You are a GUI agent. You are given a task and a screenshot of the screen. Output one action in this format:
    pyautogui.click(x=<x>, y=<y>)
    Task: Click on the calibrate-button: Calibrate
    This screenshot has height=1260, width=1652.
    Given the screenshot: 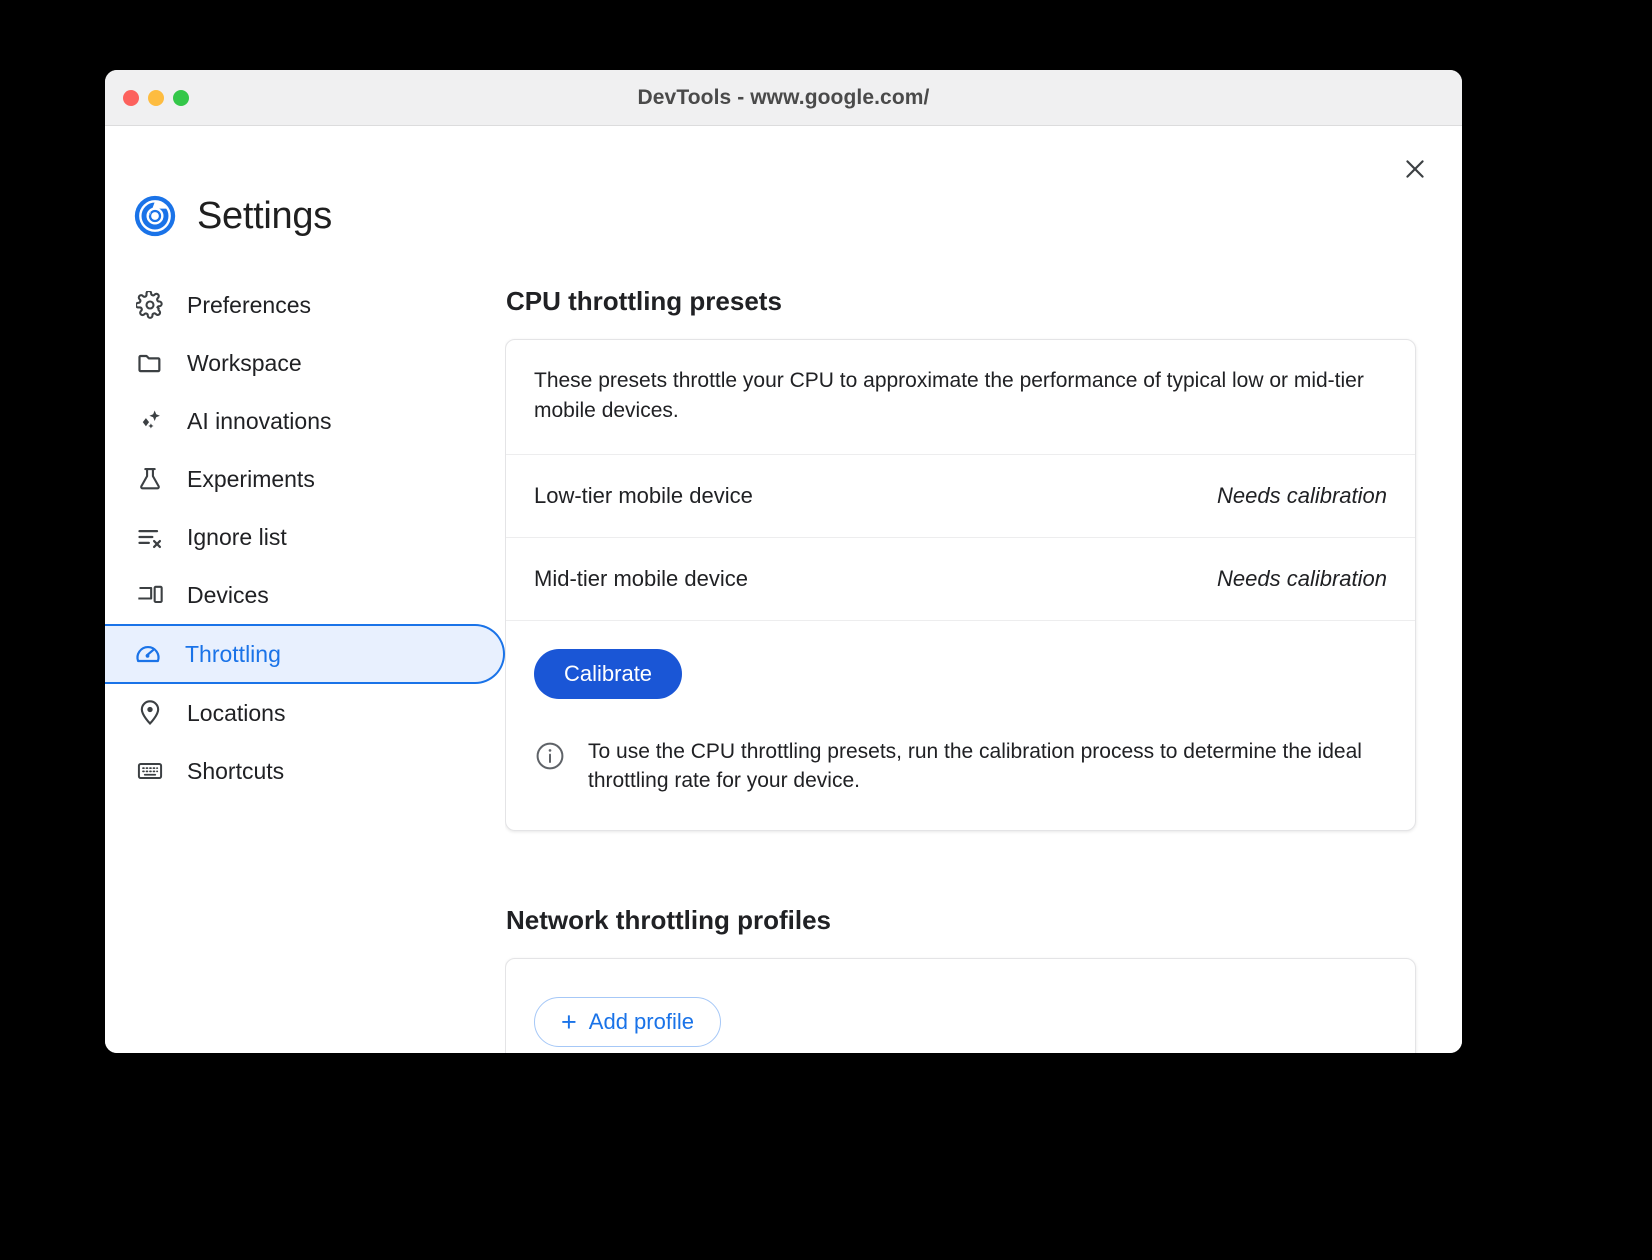 What is the action you would take?
    pyautogui.click(x=608, y=673)
    